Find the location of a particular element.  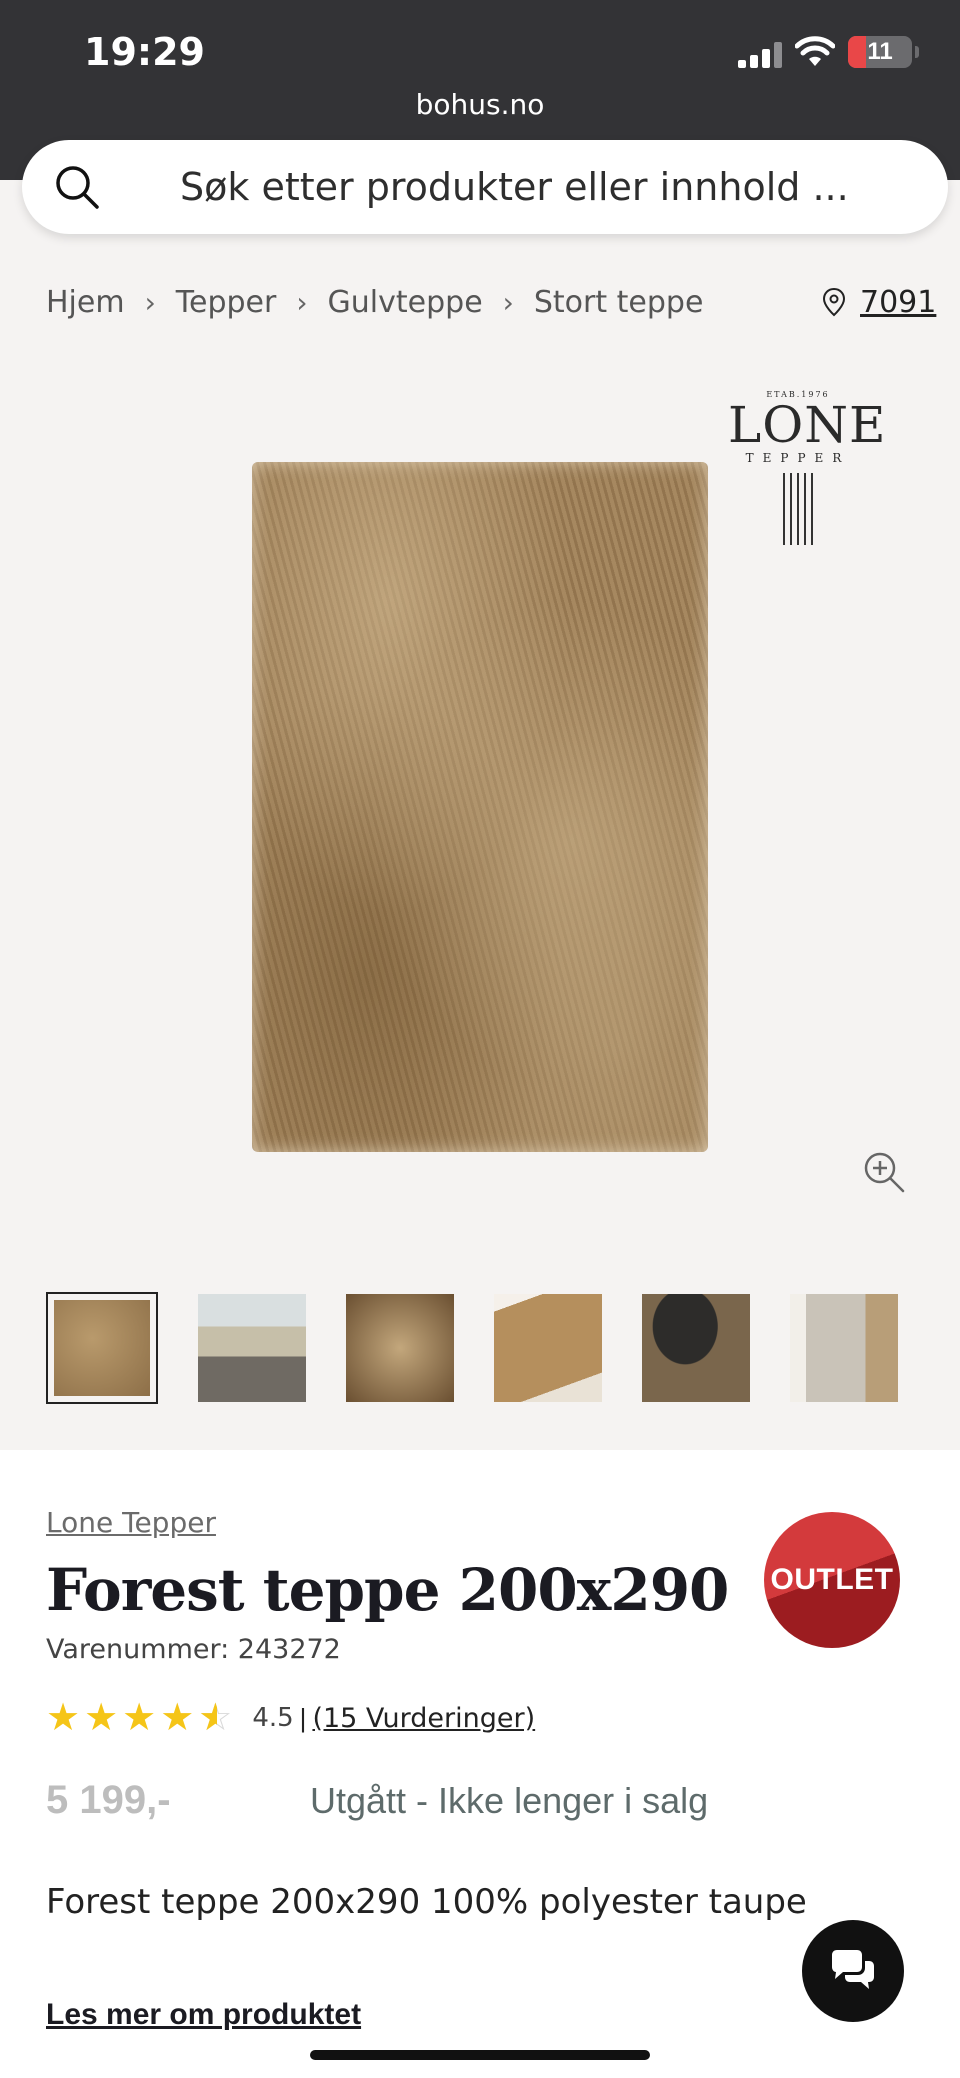

search-input is located at coordinates (550, 187).